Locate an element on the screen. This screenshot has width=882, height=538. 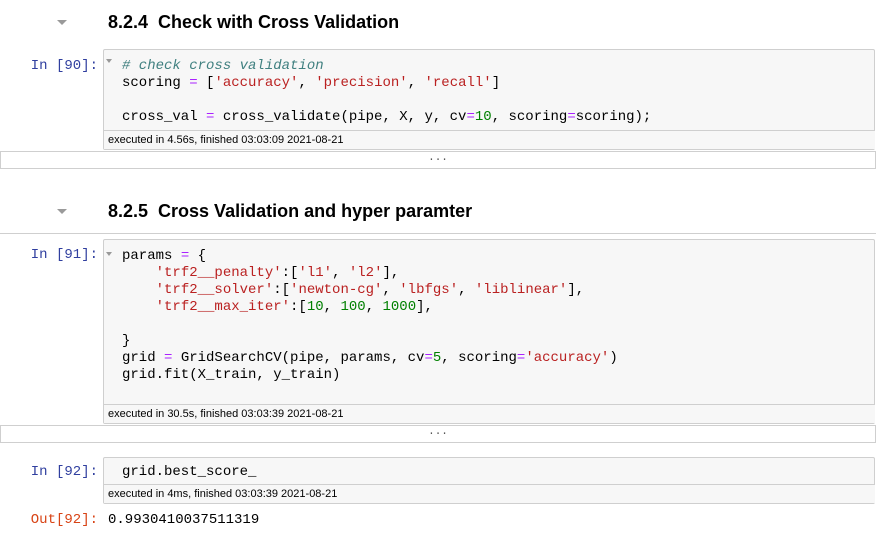
section-heading: 8.2.4 Check with Cross Validation is located at coordinates (254, 22).